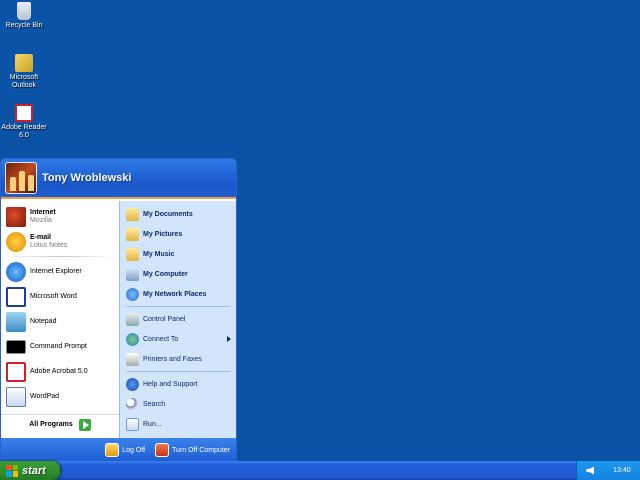 The image size is (640, 480). What do you see at coordinates (16, 241) in the screenshot?
I see `lotus-notes-icon` at bounding box center [16, 241].